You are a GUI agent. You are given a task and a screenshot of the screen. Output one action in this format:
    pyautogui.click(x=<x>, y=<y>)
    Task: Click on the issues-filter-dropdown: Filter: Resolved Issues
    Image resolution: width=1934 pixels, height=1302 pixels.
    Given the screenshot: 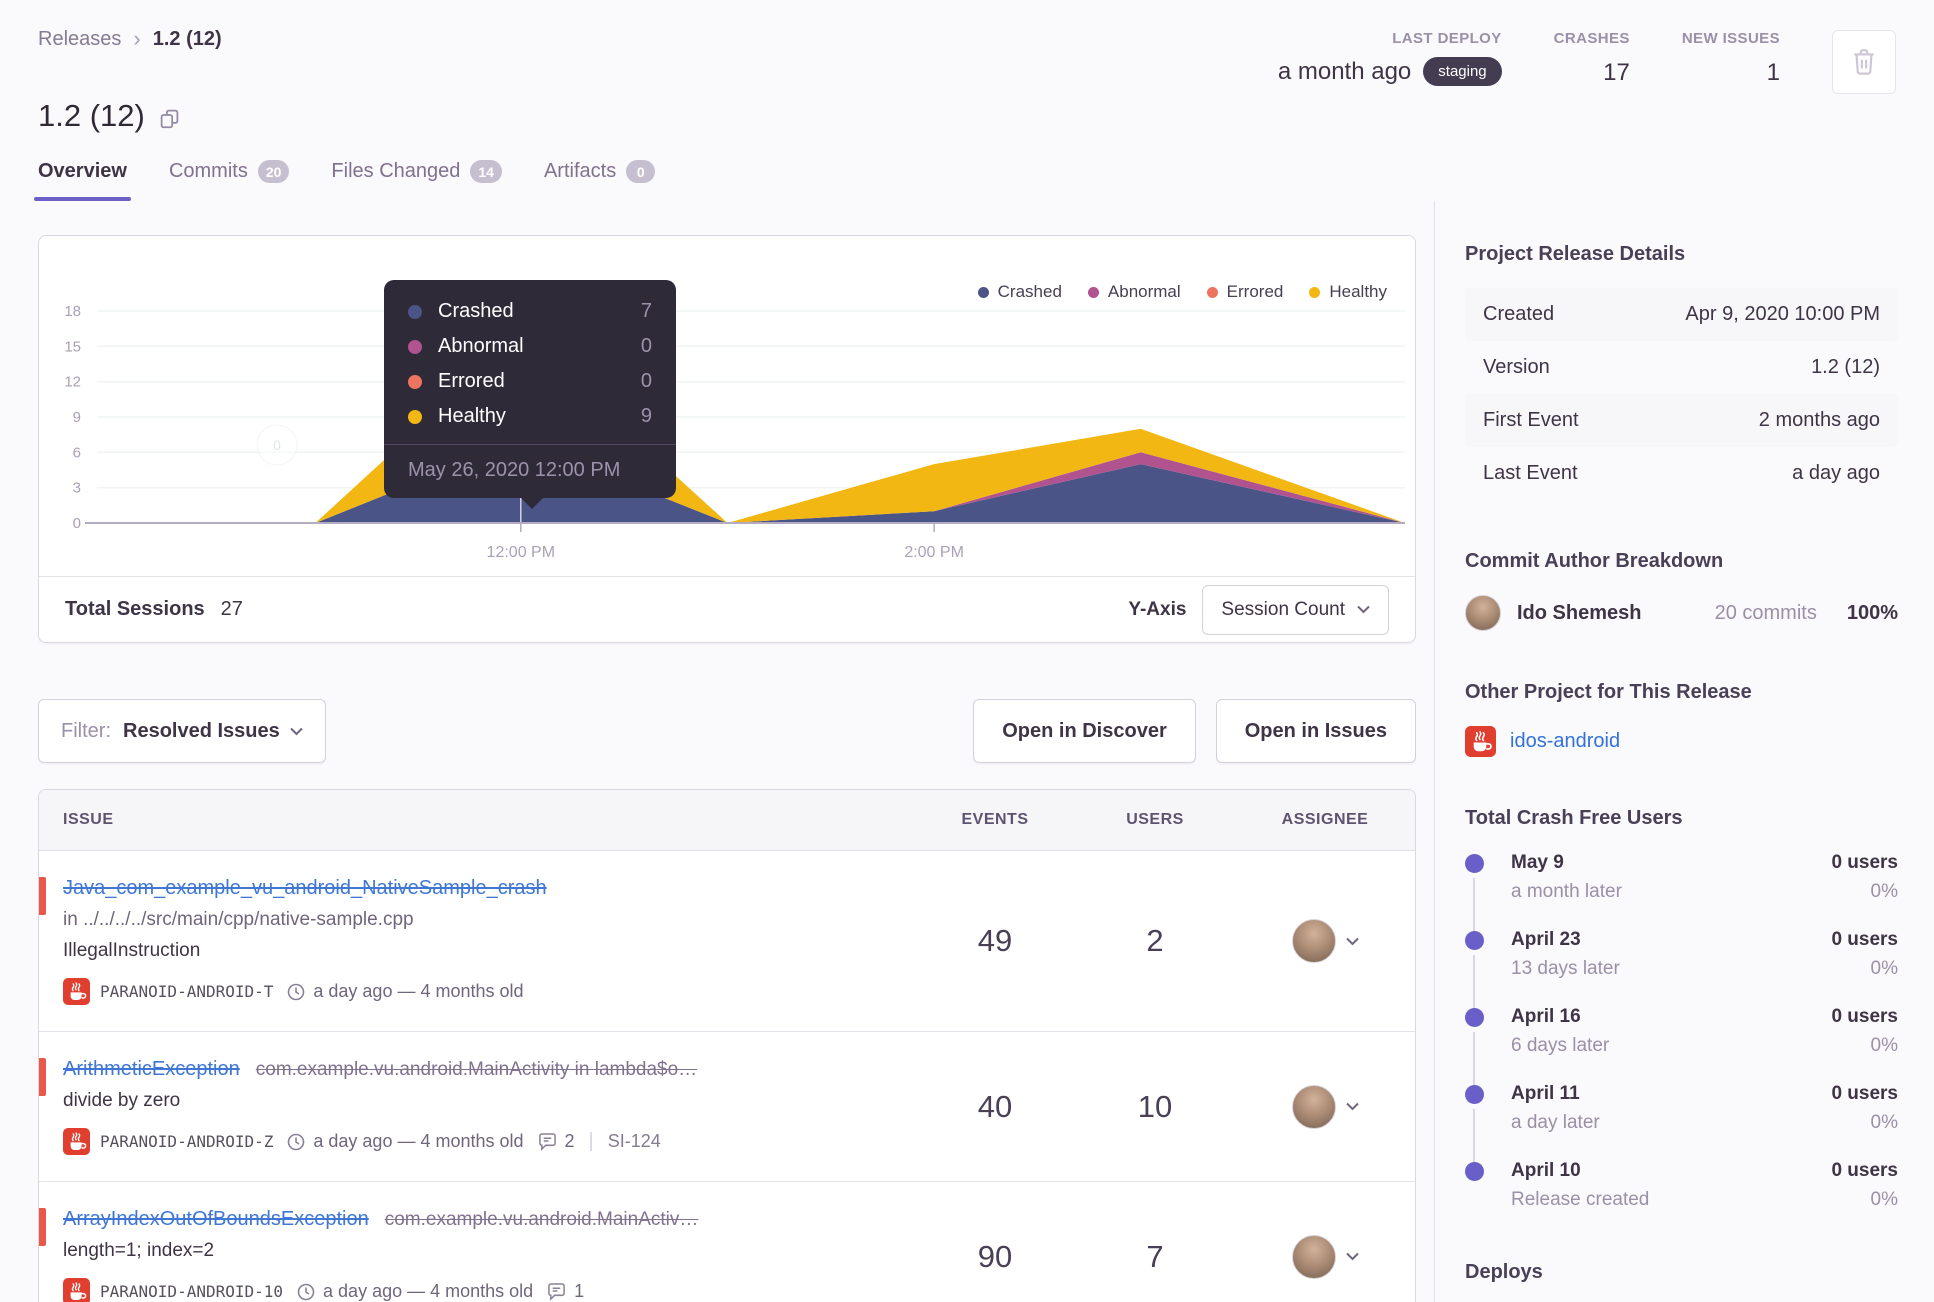 What is the action you would take?
    pyautogui.click(x=182, y=731)
    